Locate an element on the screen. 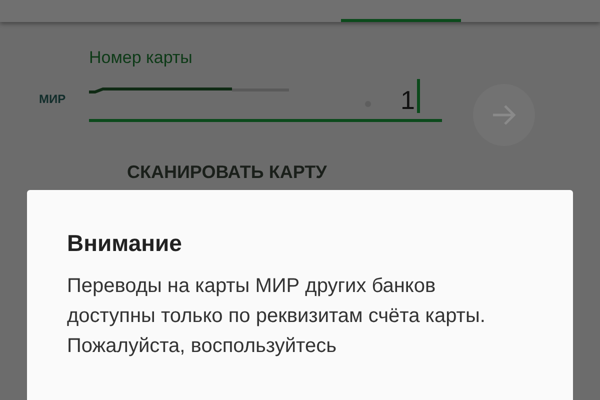 The width and height of the screenshot is (600, 400). dialog-message: Переводы на карты МИР других банков доступны только по реквизитам счёта карты. Пожалуйста, воспользуйтесь is located at coordinates (276, 316).